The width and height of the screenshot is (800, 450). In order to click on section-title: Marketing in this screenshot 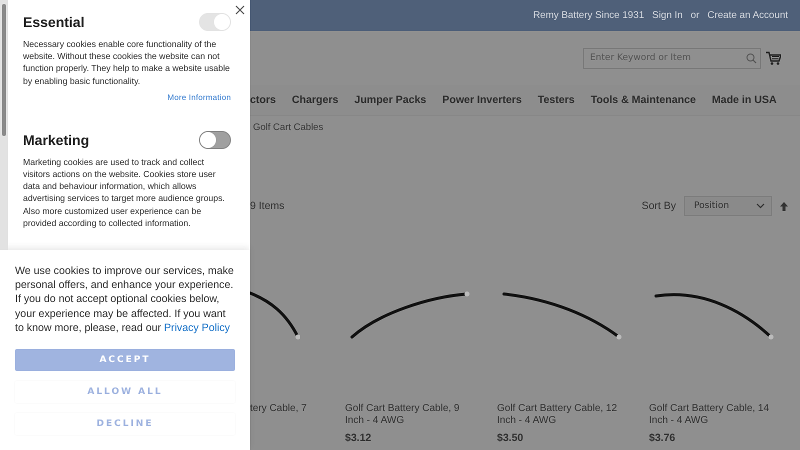, I will do `click(56, 140)`.